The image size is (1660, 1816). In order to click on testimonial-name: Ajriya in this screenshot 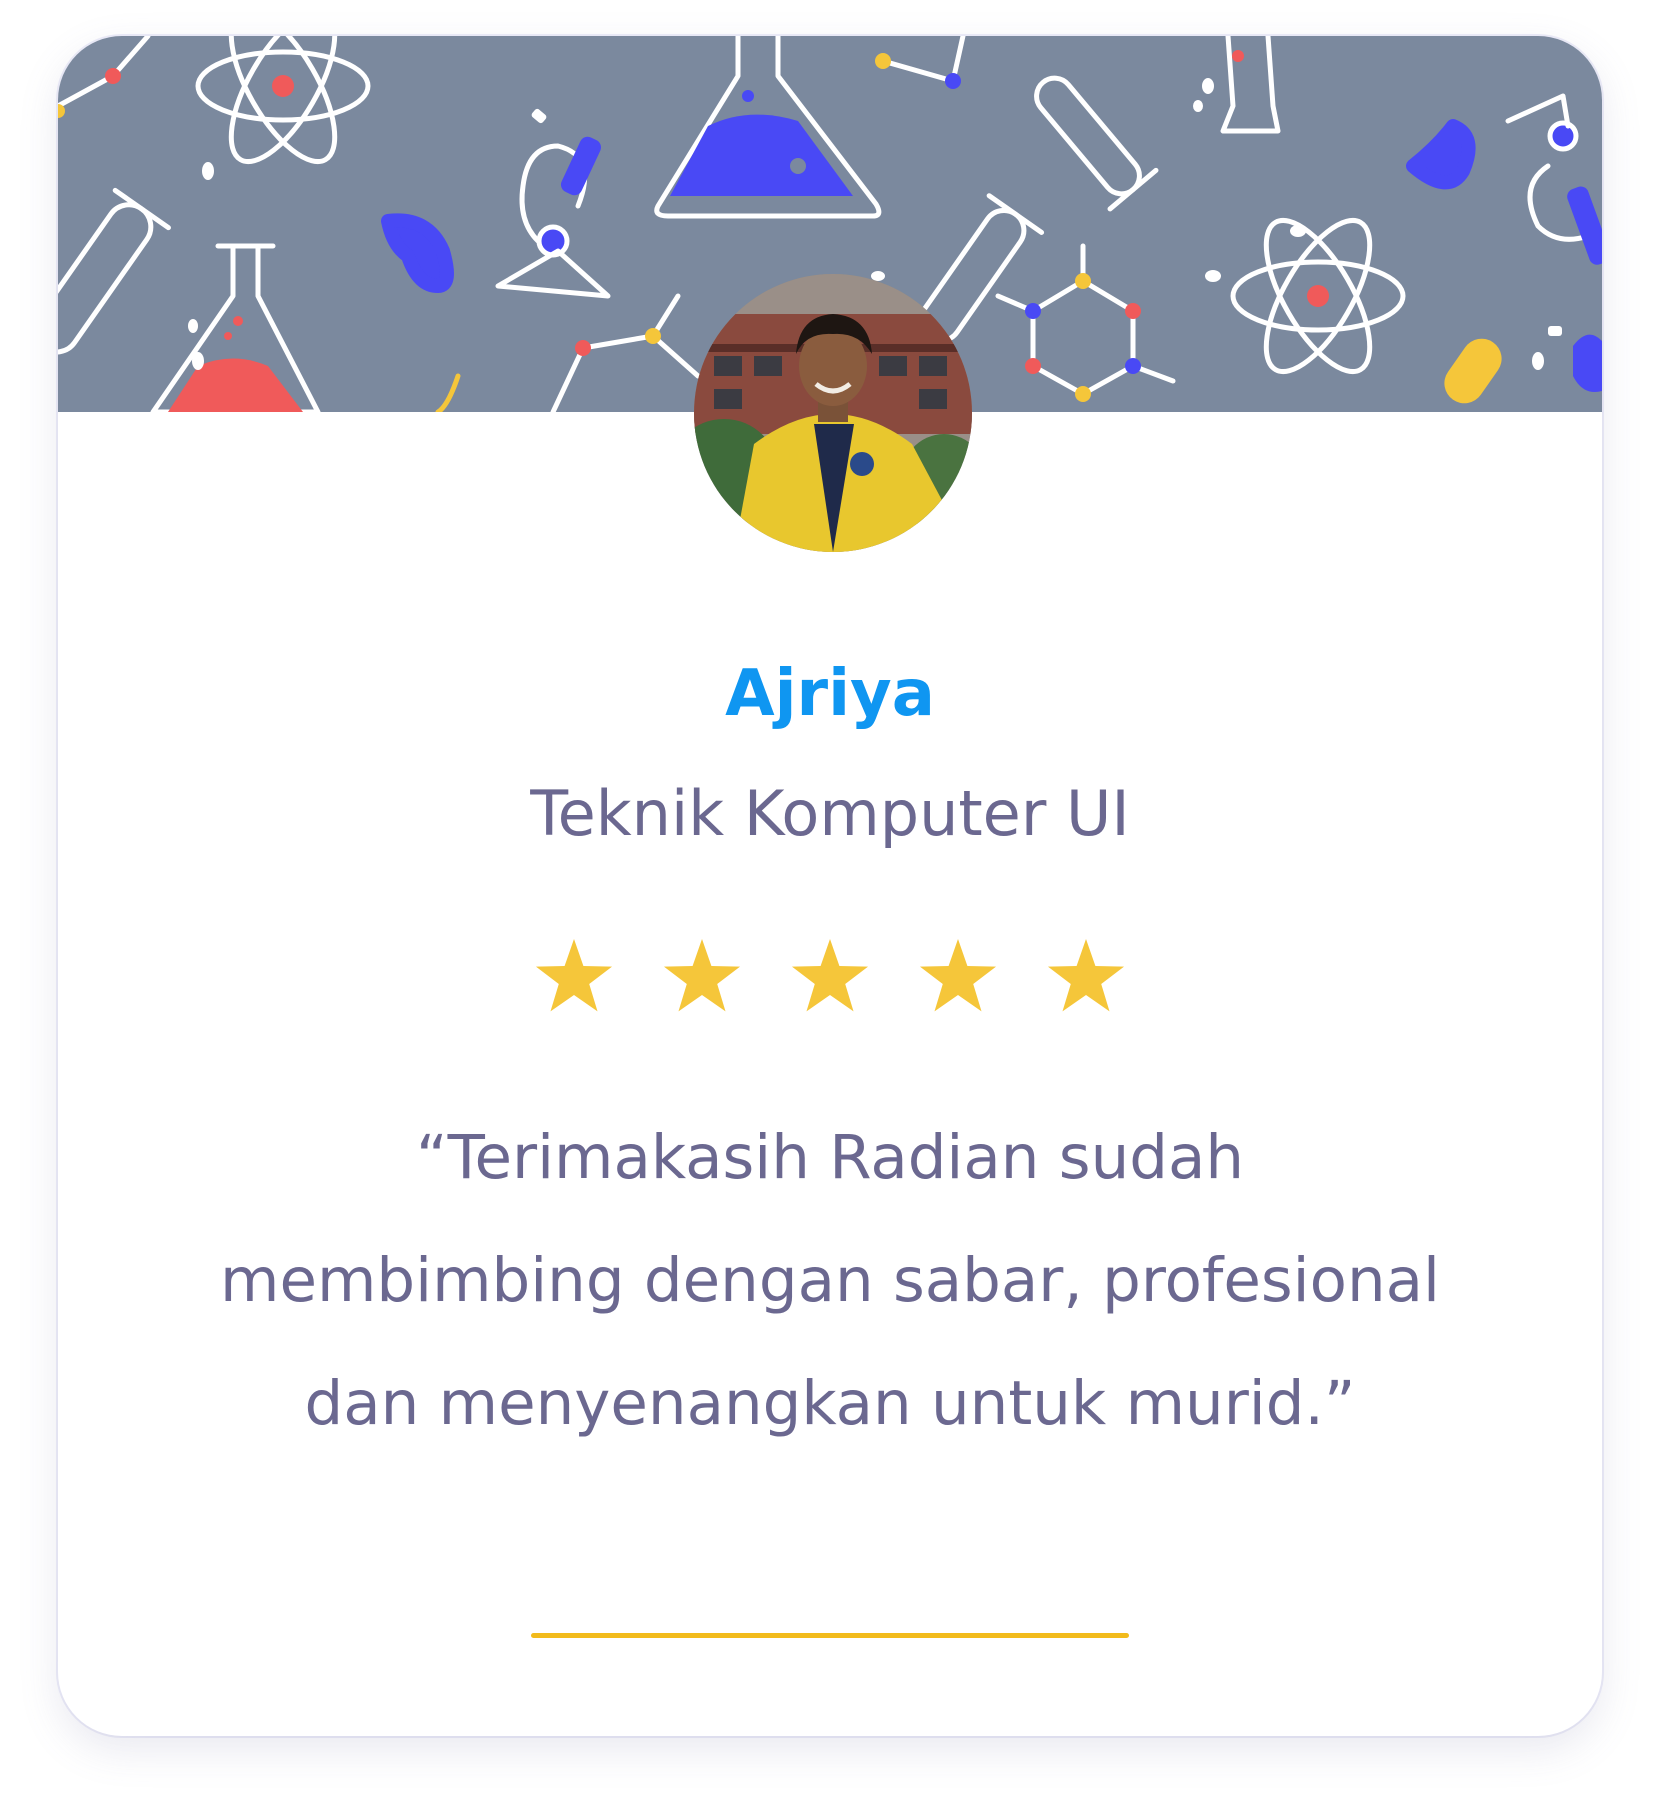, I will do `click(830, 694)`.